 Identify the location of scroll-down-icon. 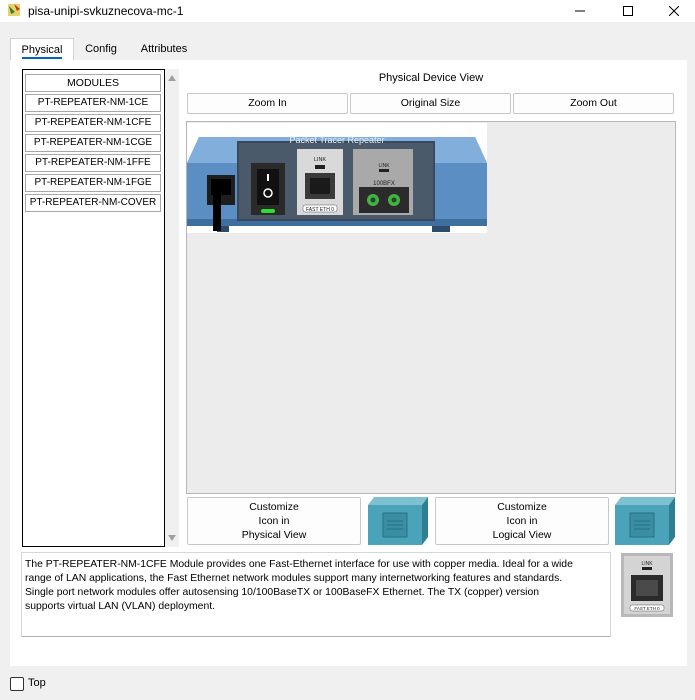
(172, 538).